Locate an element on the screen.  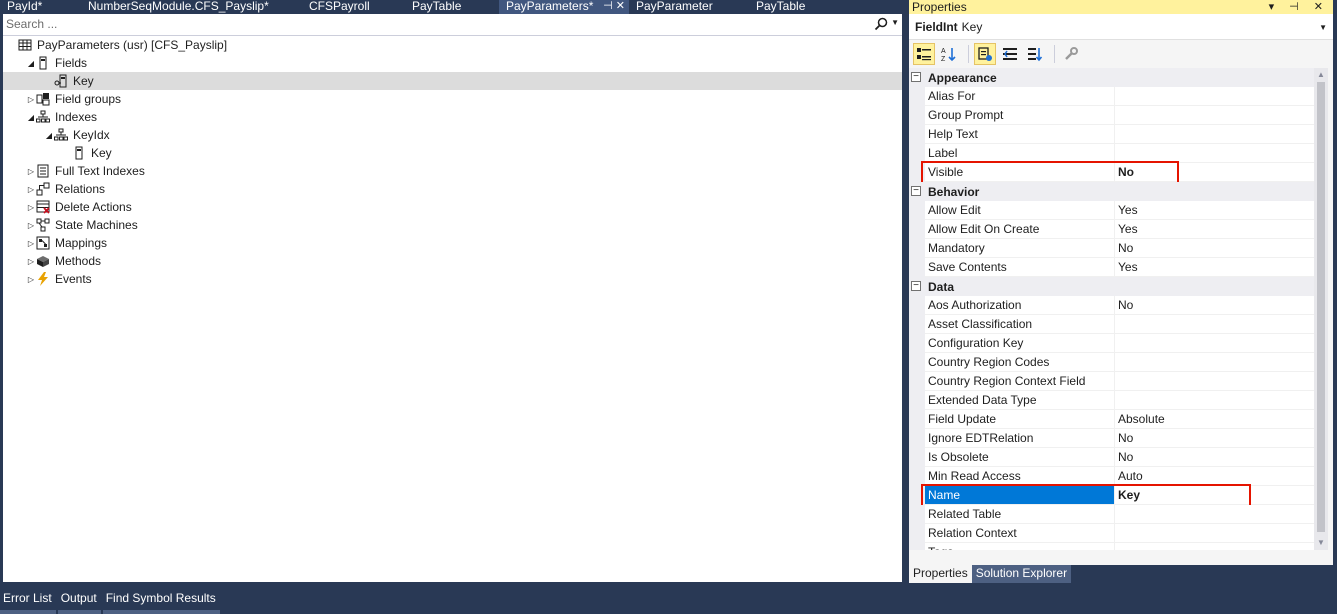
tree-node-mappings: ▷ Mappings is located at coordinates (452, 243).